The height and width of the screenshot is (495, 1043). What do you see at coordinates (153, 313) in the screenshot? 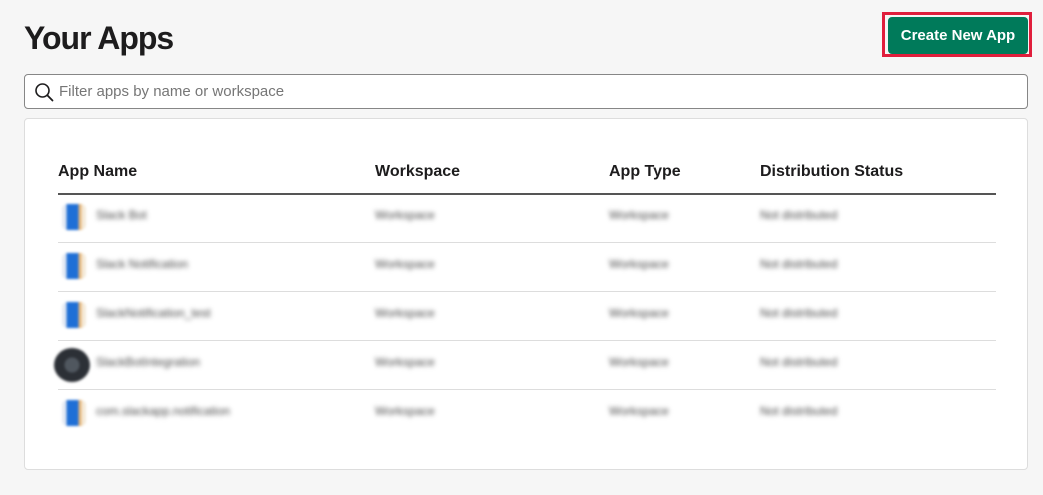
I see `app-name: SlackNotification_test` at bounding box center [153, 313].